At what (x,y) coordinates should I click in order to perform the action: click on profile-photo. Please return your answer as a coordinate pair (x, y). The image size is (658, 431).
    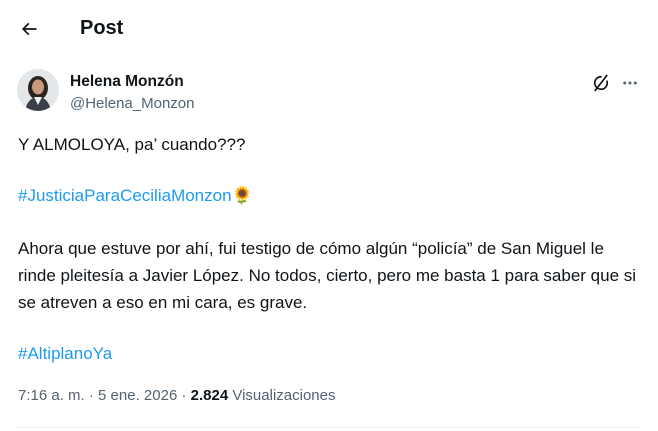
    Looking at the image, I should click on (38, 90).